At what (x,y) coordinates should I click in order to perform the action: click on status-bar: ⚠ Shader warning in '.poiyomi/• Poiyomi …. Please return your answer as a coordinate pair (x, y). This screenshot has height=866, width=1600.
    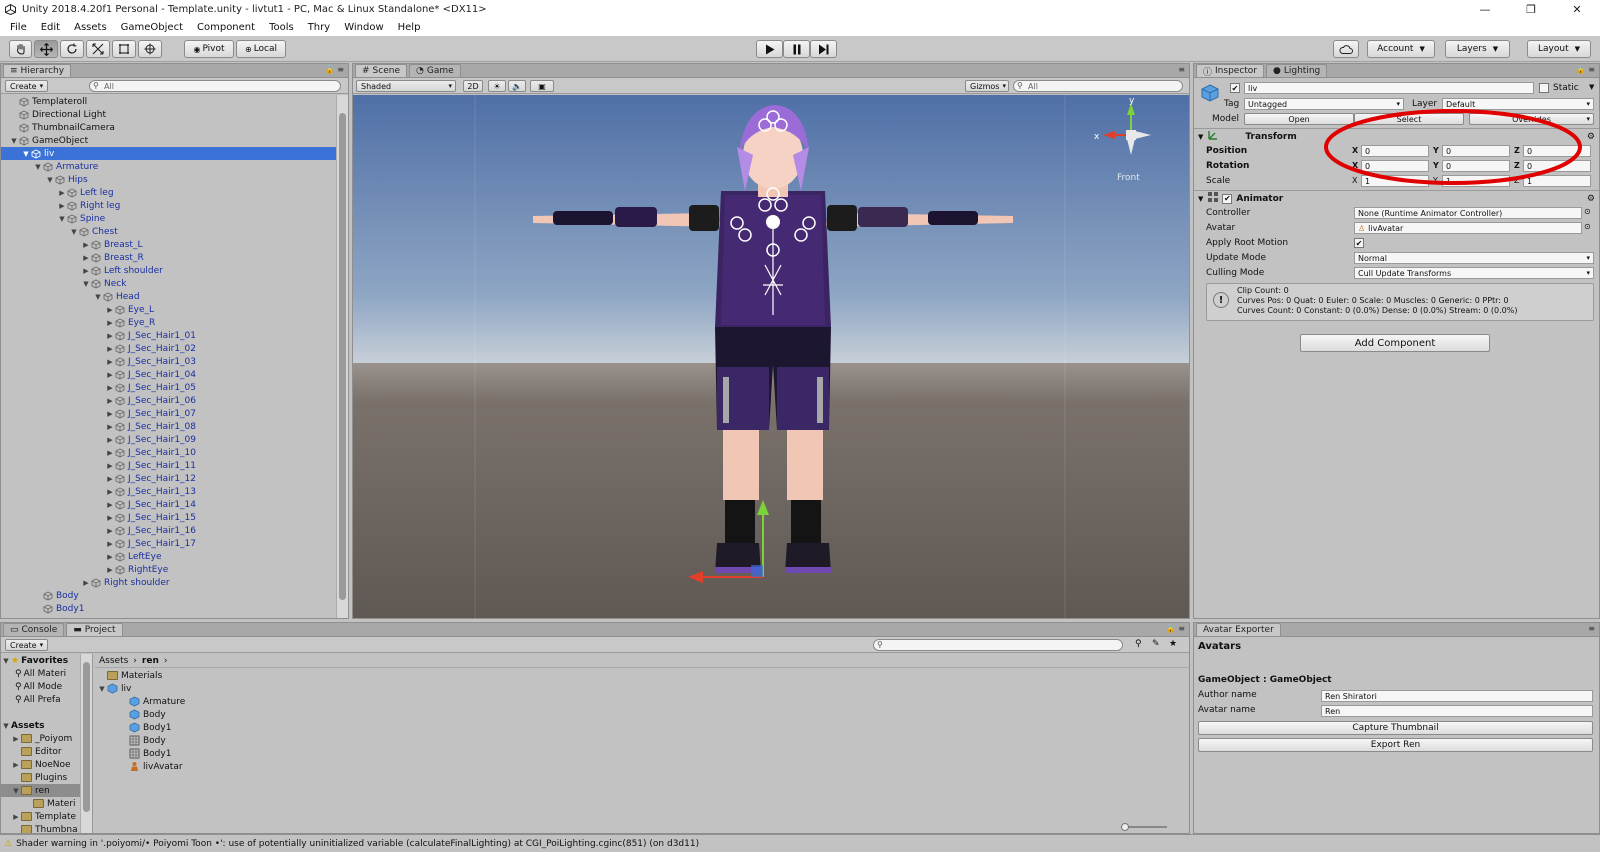
    Looking at the image, I should click on (800, 843).